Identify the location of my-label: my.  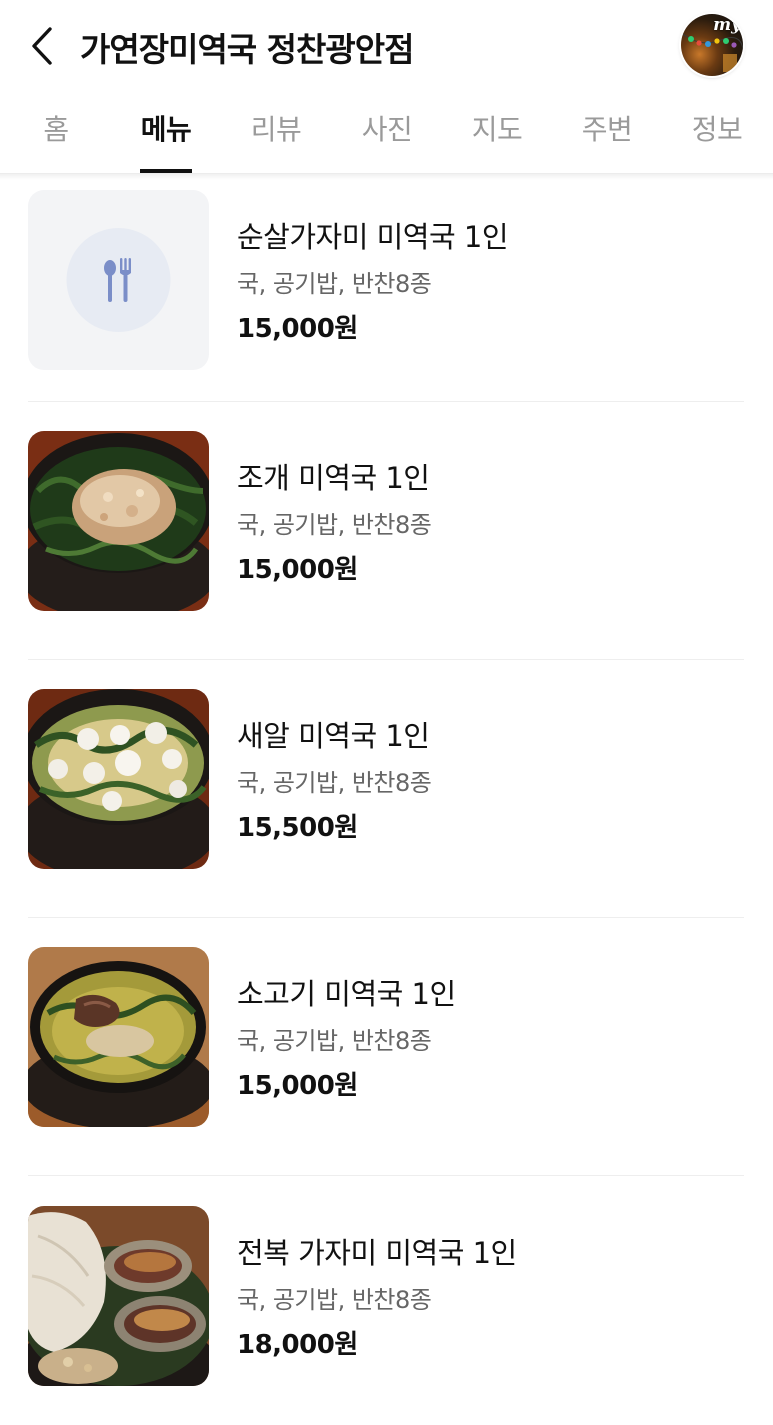
(727, 25).